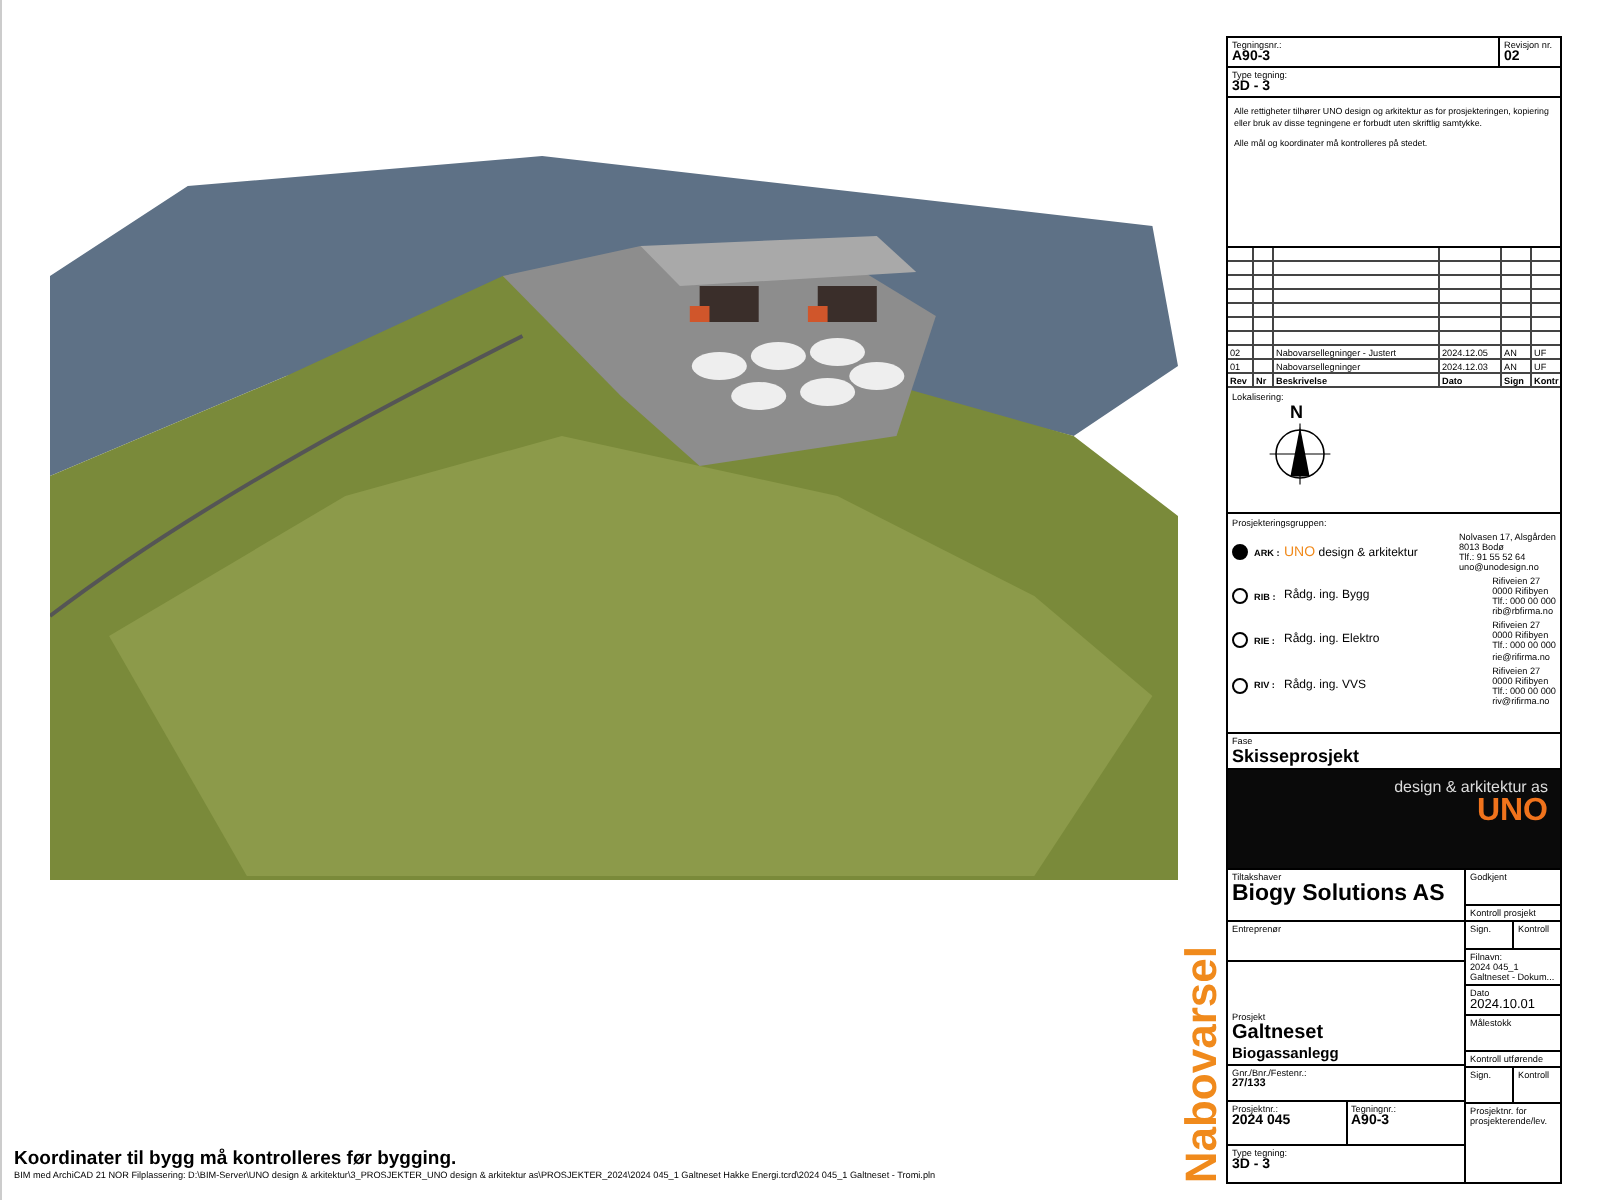  I want to click on north-label: N, so click(1296, 412).